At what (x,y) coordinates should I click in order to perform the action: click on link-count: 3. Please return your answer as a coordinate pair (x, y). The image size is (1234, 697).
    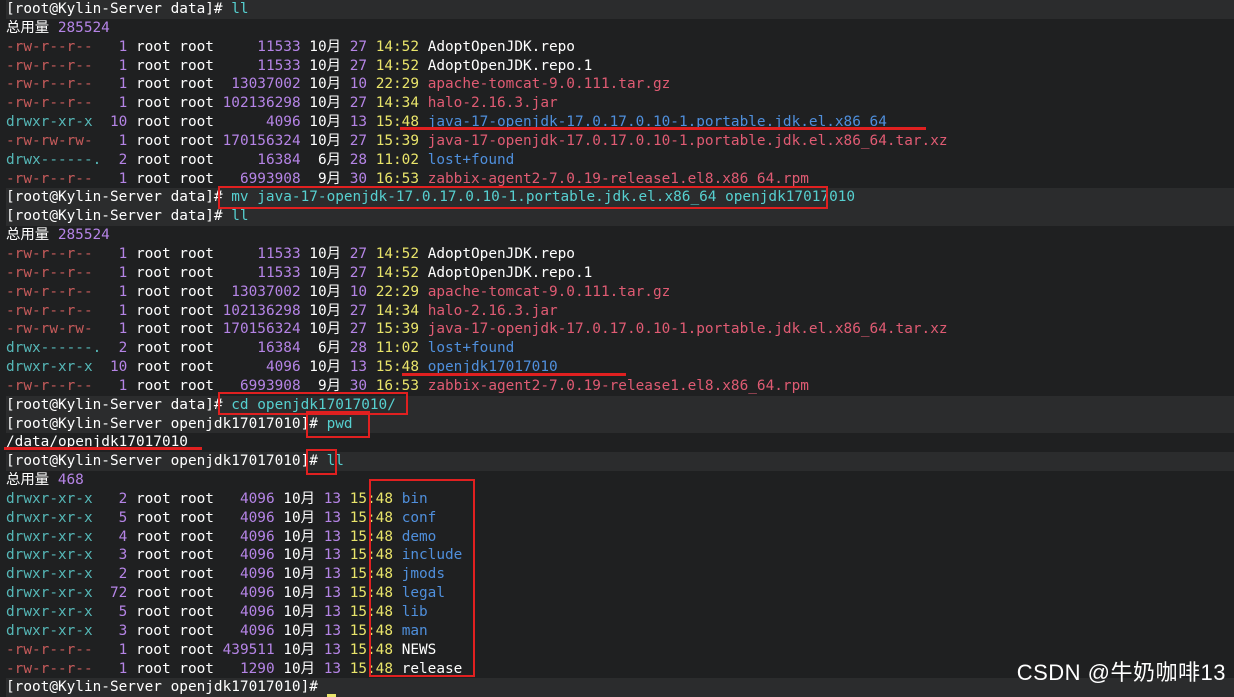
    Looking at the image, I should click on (114, 630).